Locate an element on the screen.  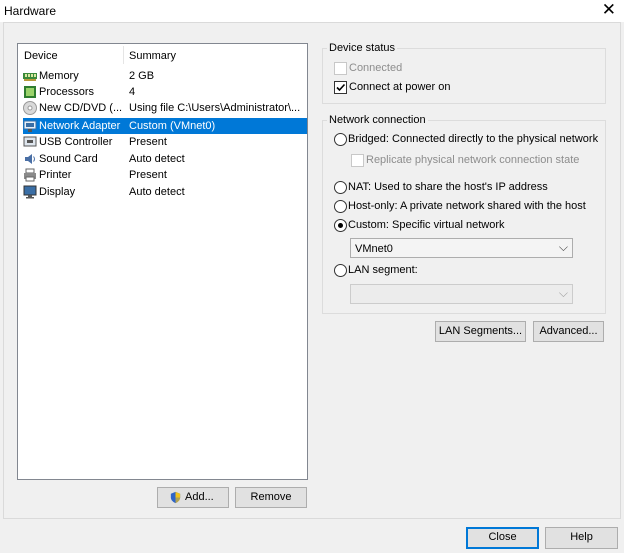
device-row-sound-card: Sound Card Auto detect is located at coordinates (165, 159).